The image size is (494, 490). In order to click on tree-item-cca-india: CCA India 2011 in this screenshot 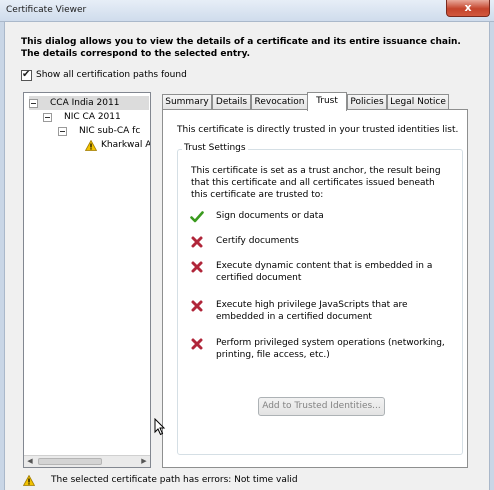, I will do `click(89, 103)`.